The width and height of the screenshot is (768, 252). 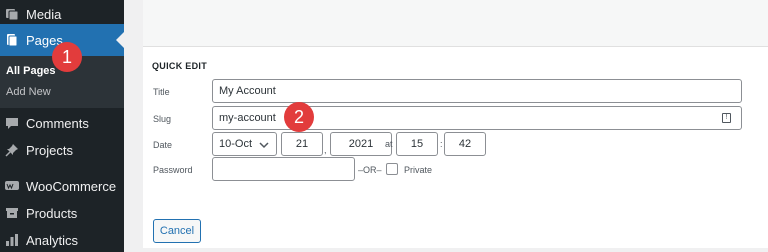 I want to click on menu-label: WooCommerce, so click(x=71, y=186).